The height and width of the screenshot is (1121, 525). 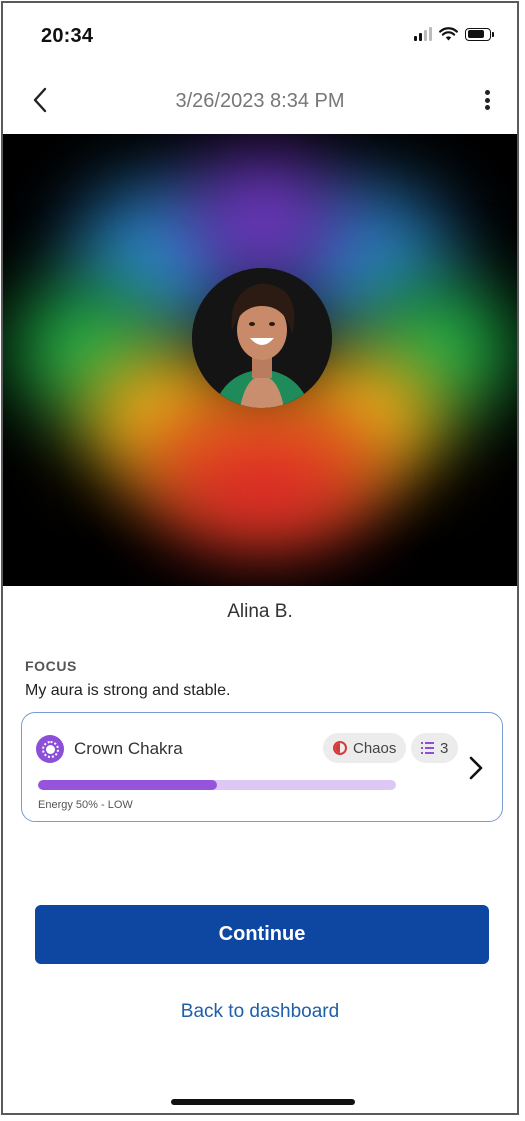 I want to click on status-bar: 20:34, so click(x=260, y=34).